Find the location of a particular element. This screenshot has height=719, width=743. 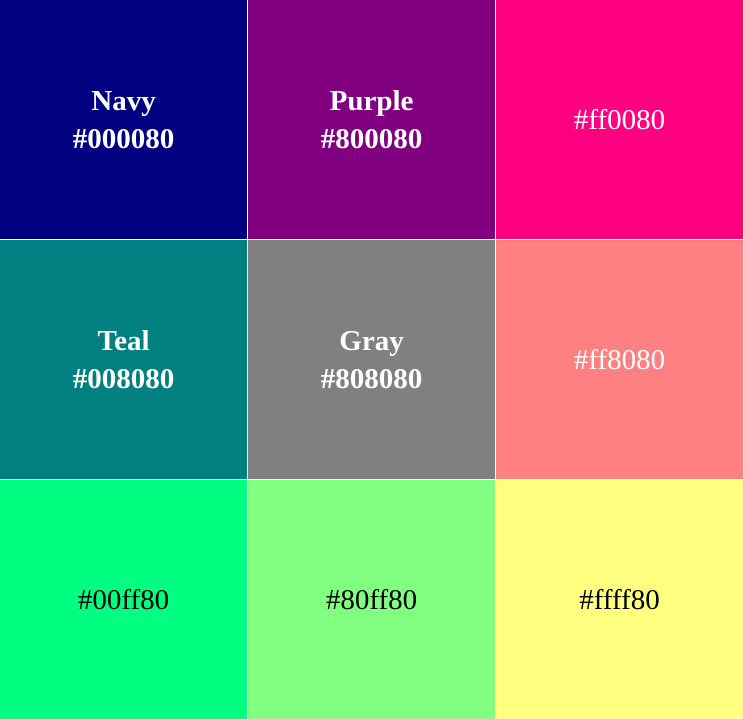

swatch-purple: Purple #800080 is located at coordinates (371, 119).